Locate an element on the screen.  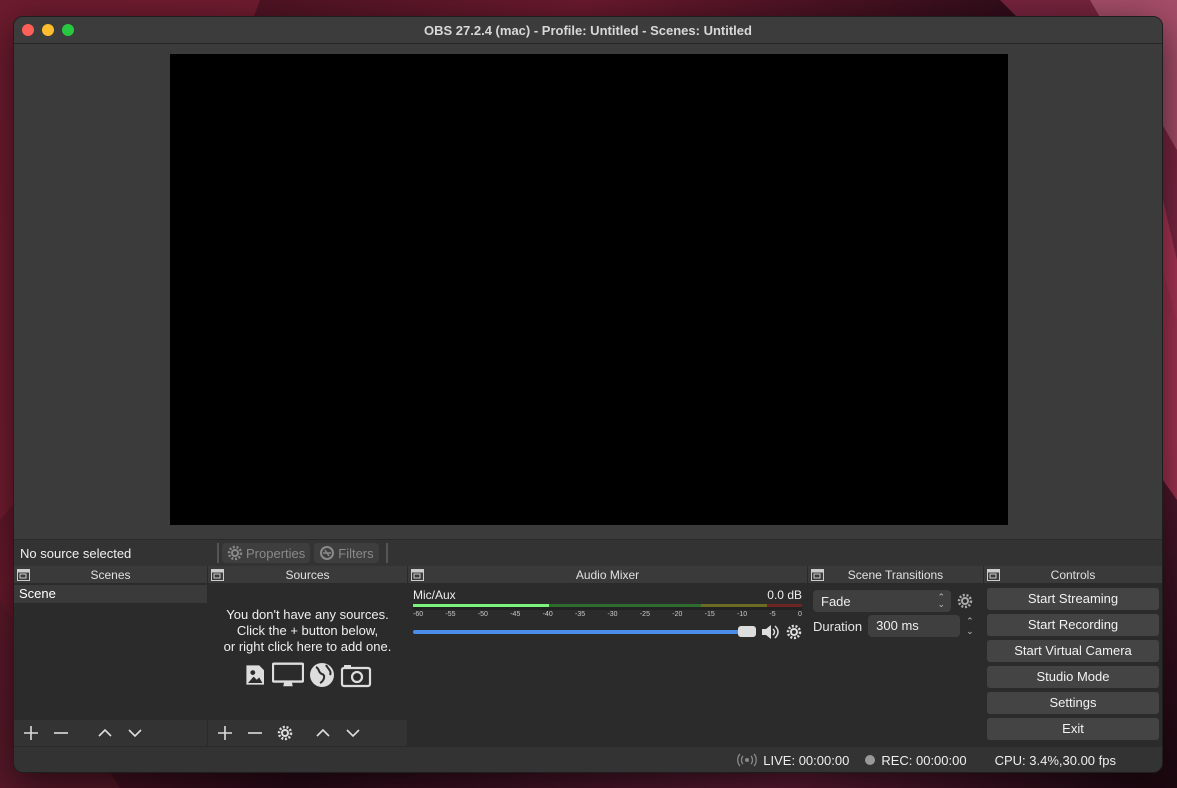
properties-button: Properties is located at coordinates (266, 553).